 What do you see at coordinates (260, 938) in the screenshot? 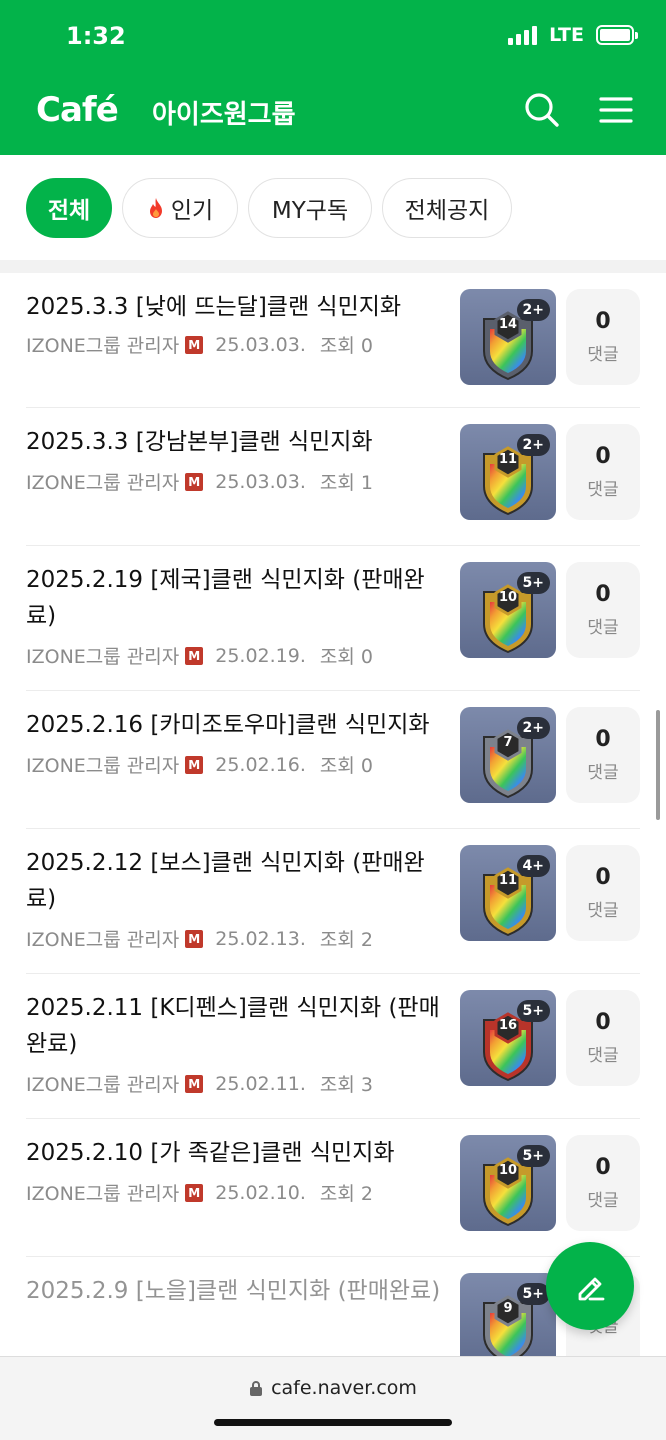
I see `post-date: 25.02.13.` at bounding box center [260, 938].